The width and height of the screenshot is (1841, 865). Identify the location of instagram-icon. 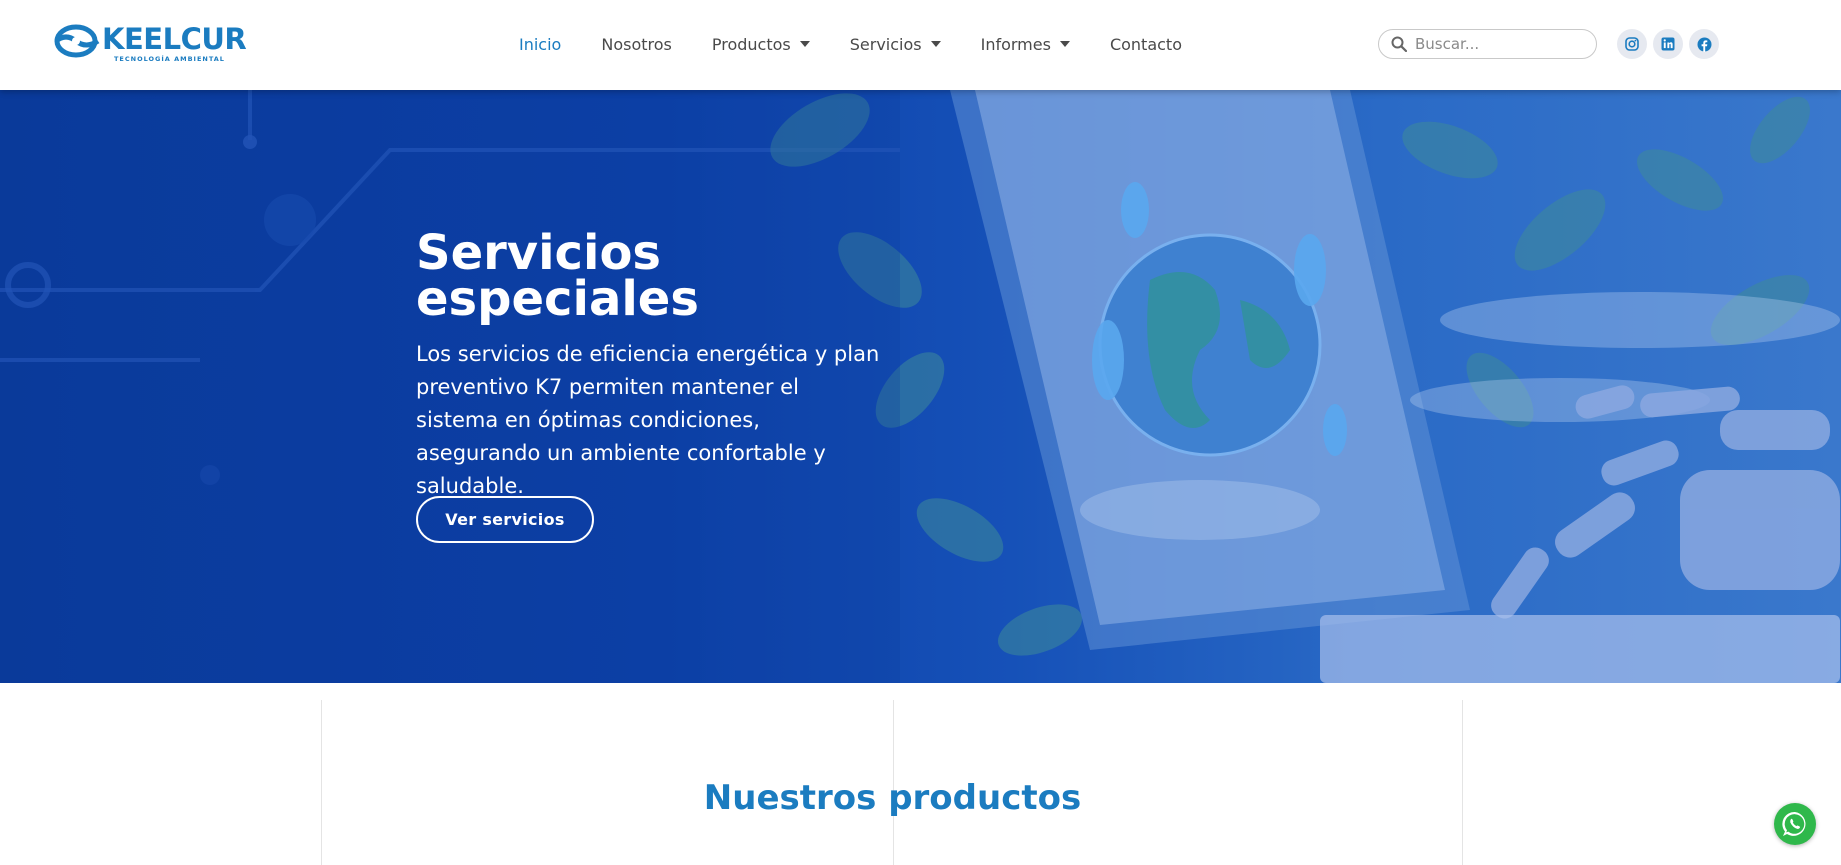
(1632, 44).